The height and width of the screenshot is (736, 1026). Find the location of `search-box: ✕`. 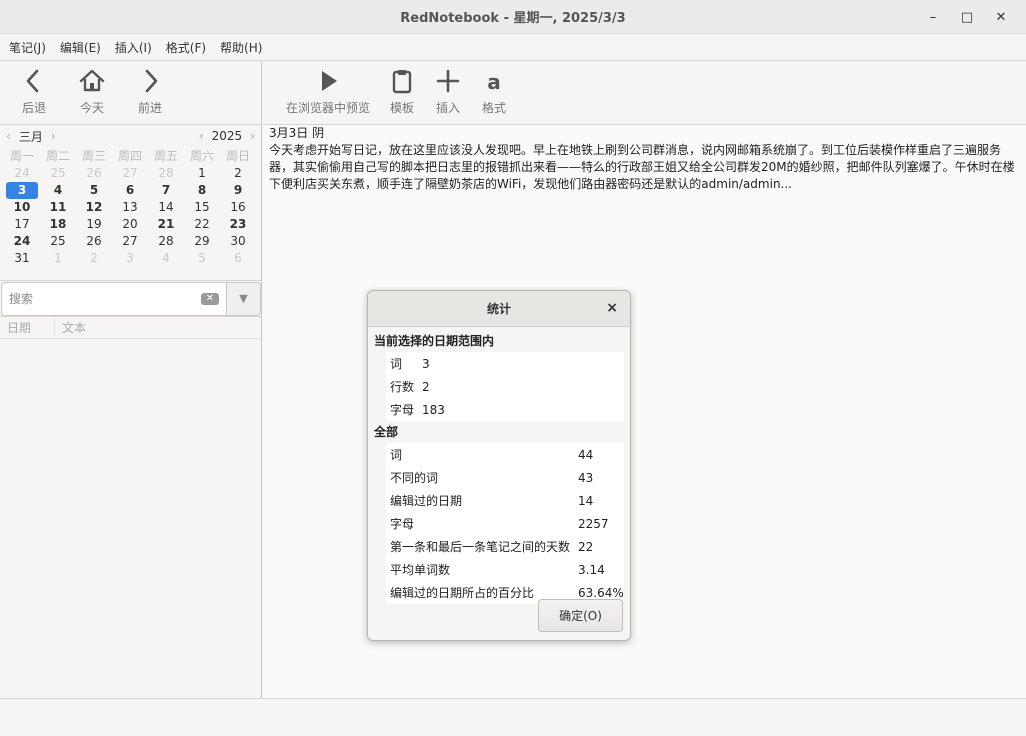

search-box: ✕ is located at coordinates (114, 298).